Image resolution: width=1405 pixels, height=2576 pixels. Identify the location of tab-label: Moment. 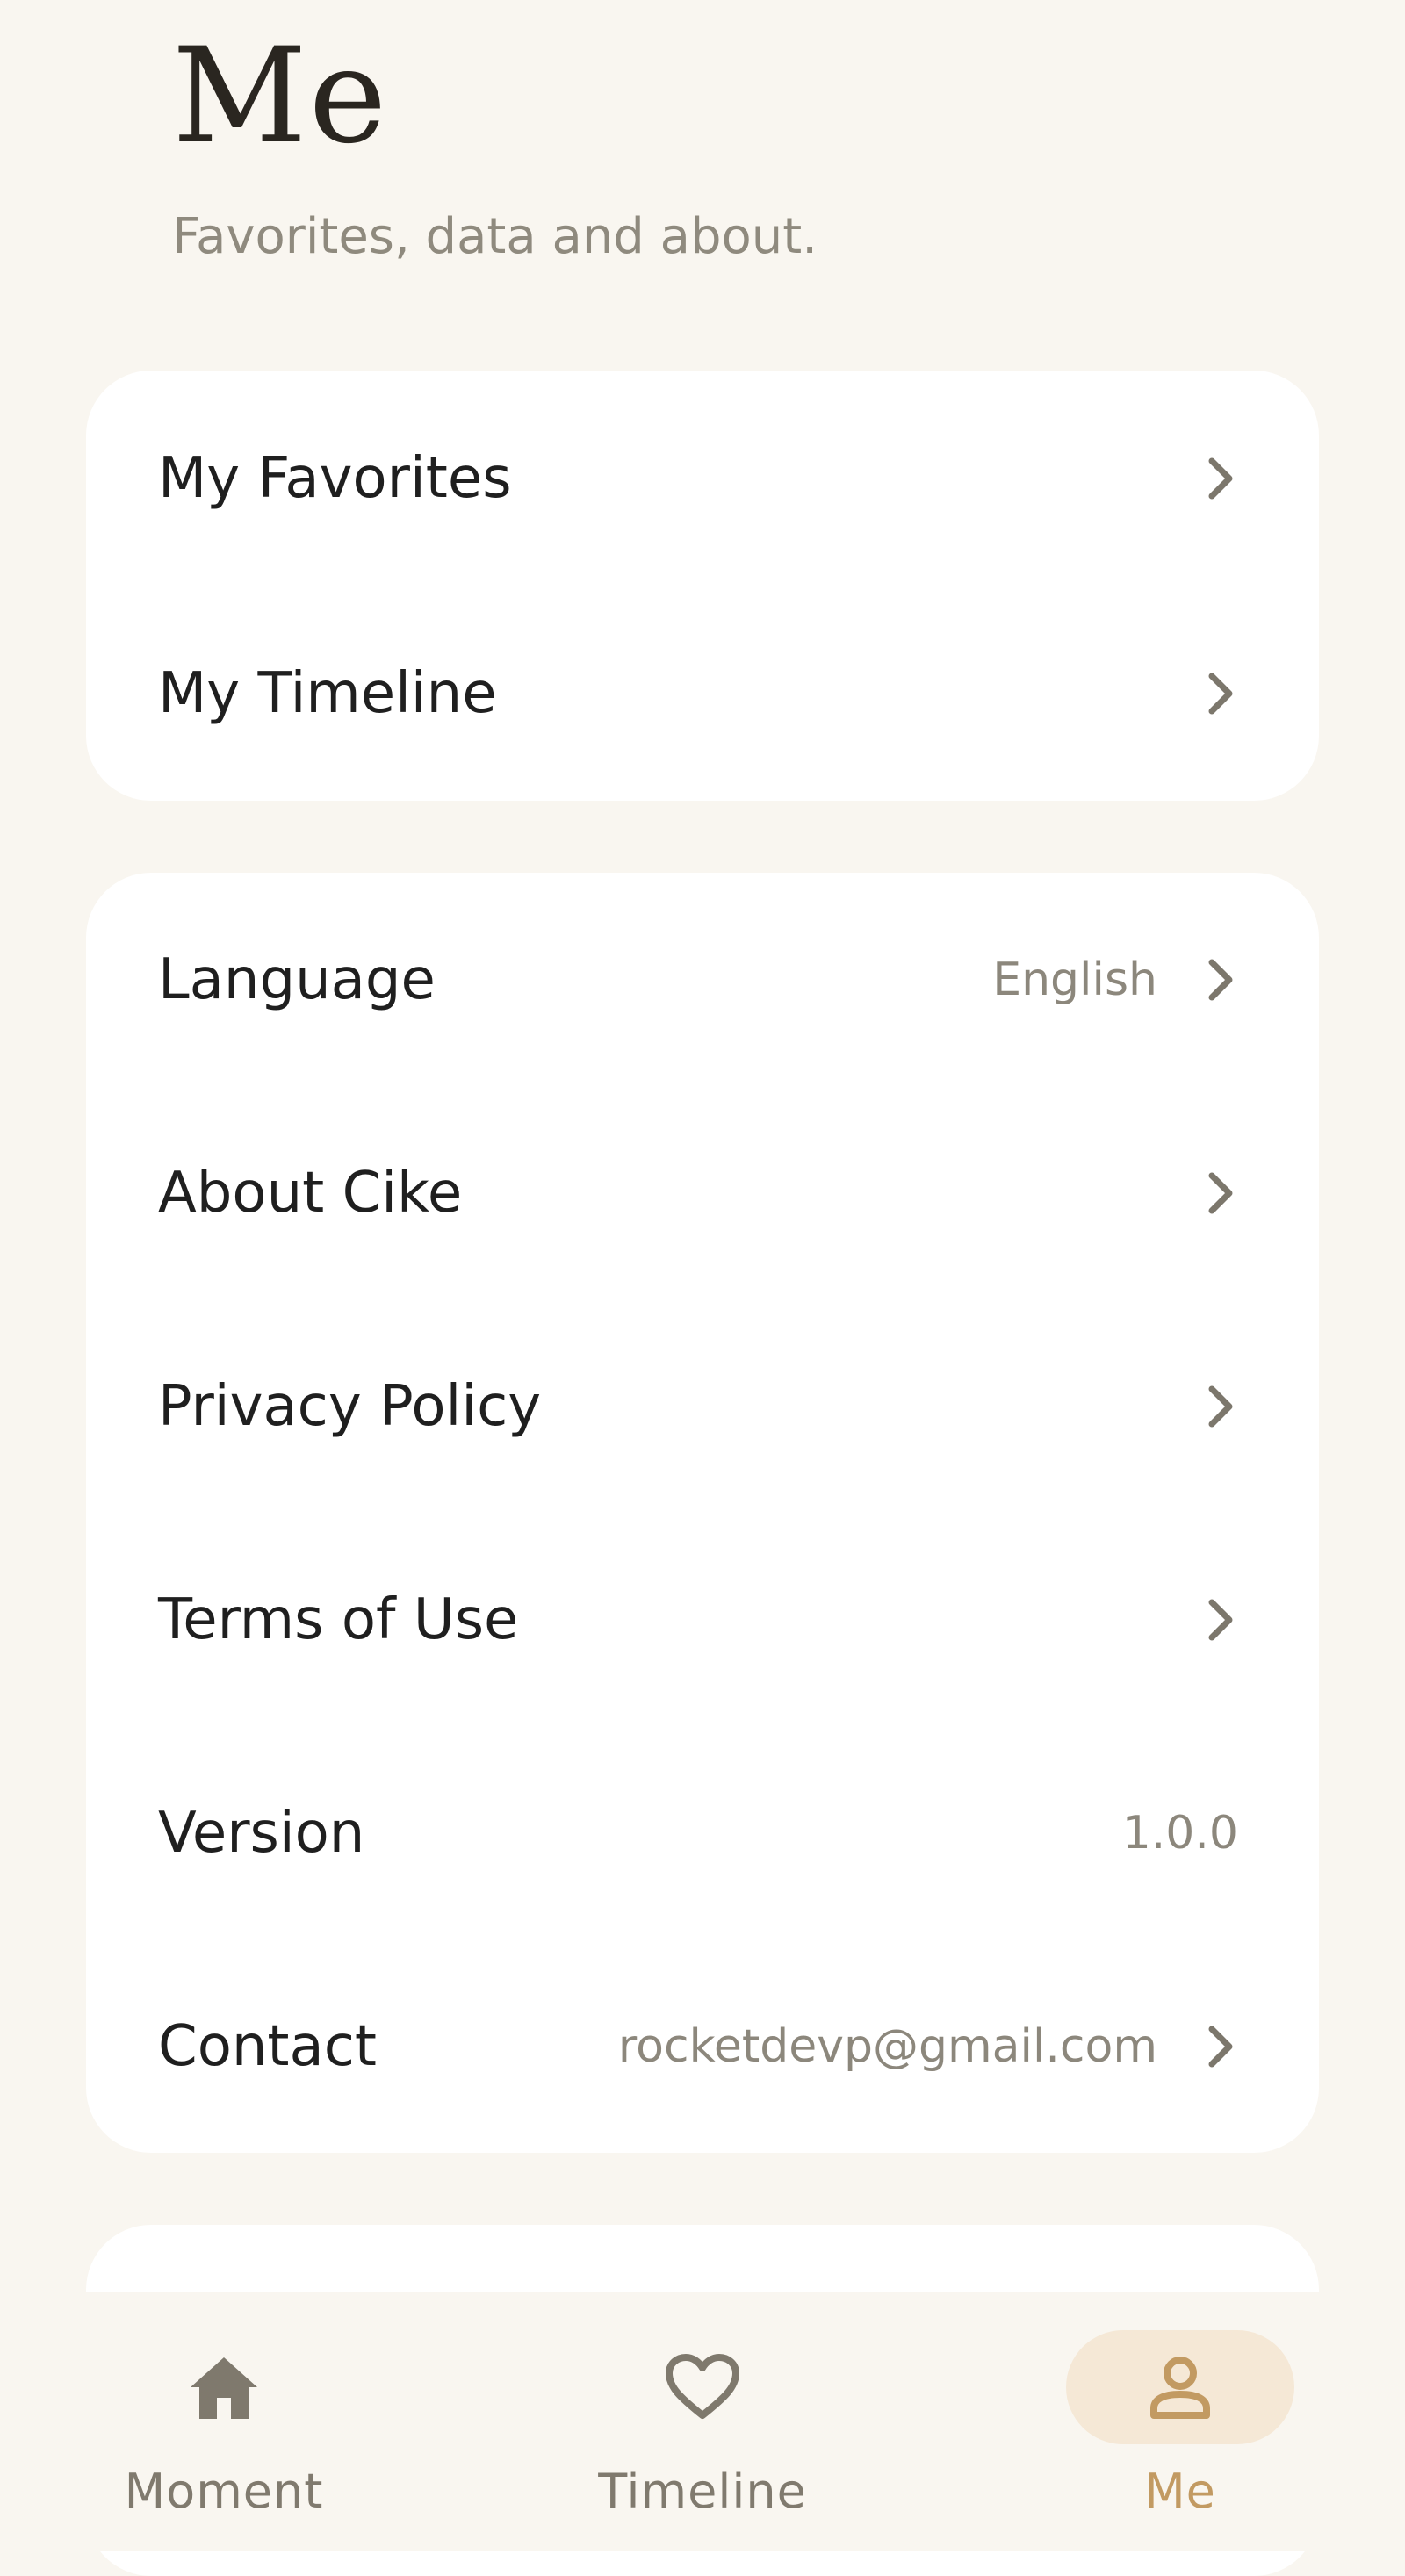
(224, 2491).